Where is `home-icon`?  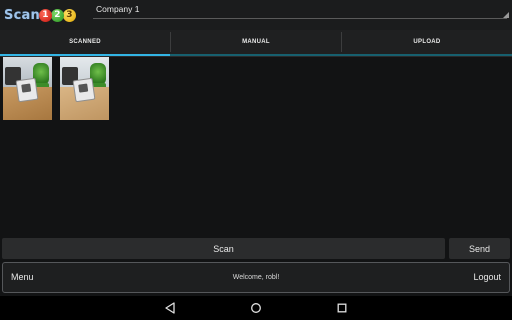 home-icon is located at coordinates (256, 308).